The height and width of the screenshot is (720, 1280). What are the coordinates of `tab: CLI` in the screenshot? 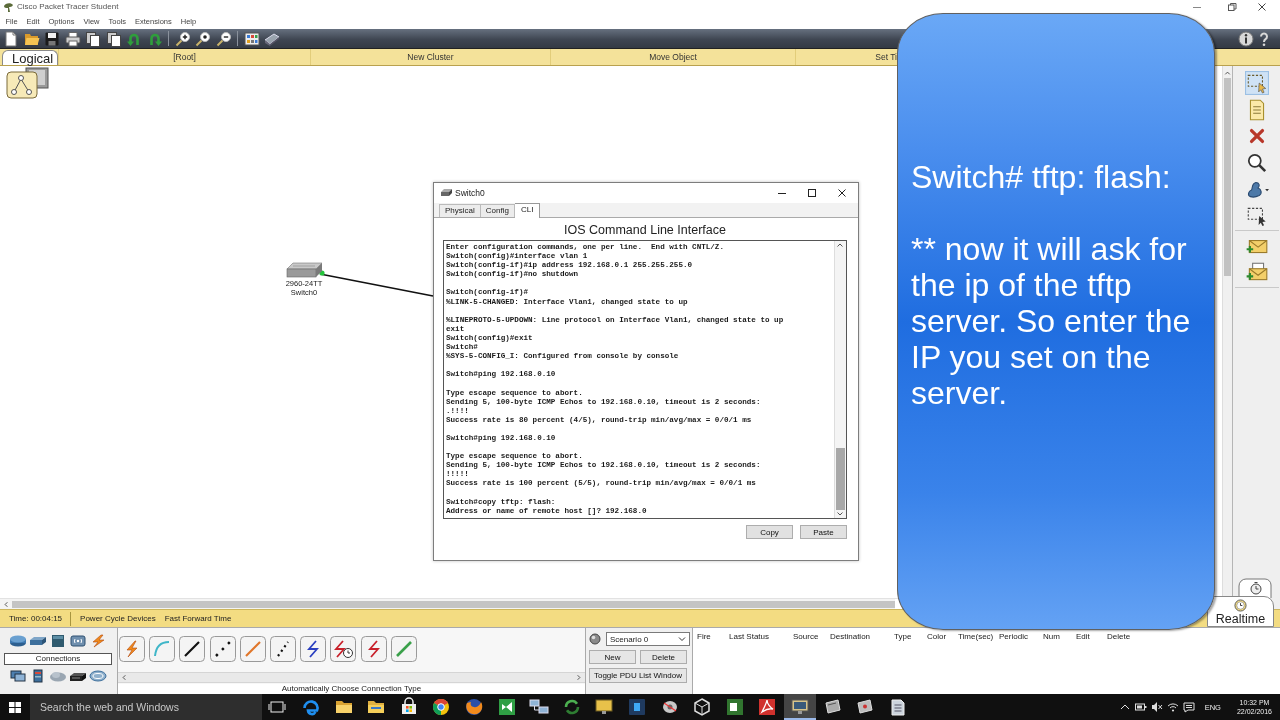 It's located at (527, 210).